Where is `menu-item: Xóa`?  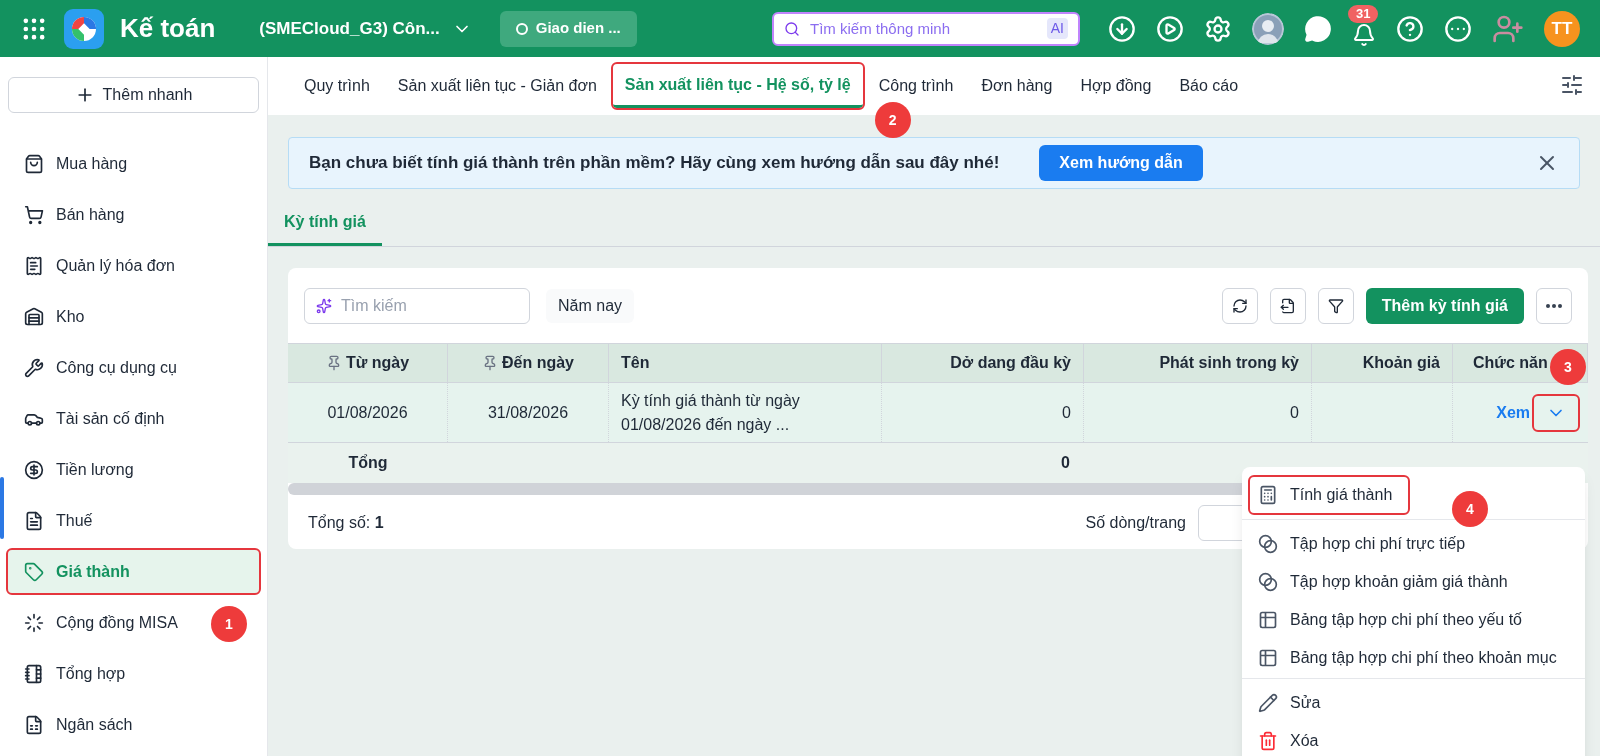
menu-item: Xóa is located at coordinates (1413, 739).